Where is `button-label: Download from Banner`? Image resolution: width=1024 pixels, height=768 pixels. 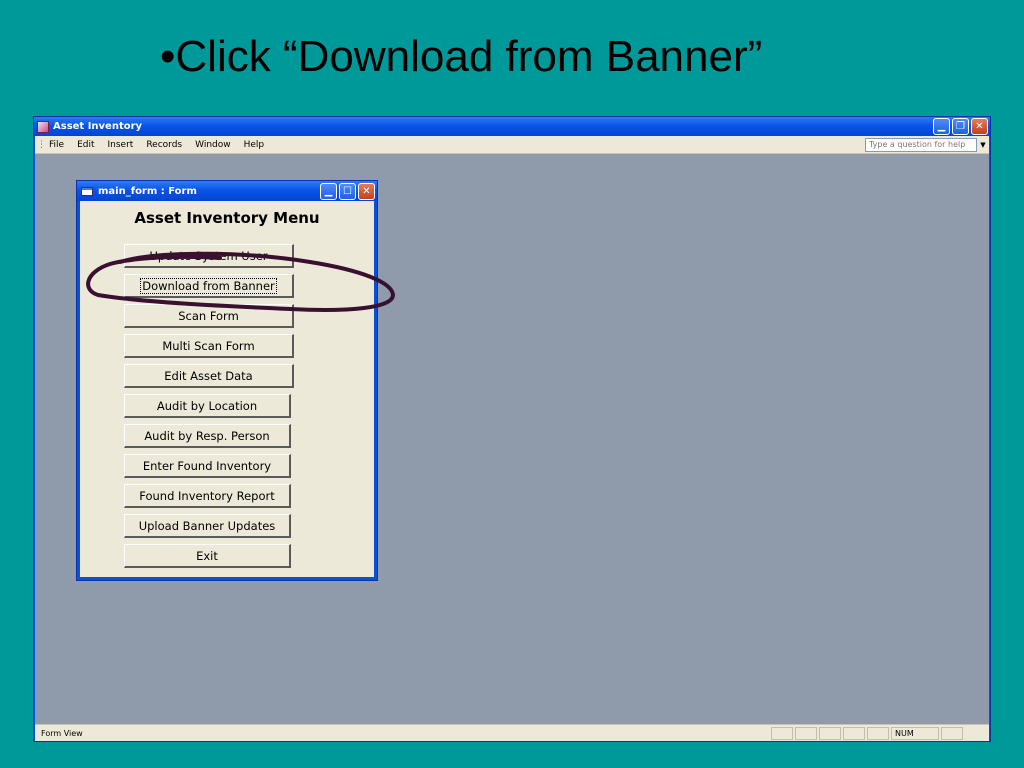 button-label: Download from Banner is located at coordinates (208, 285).